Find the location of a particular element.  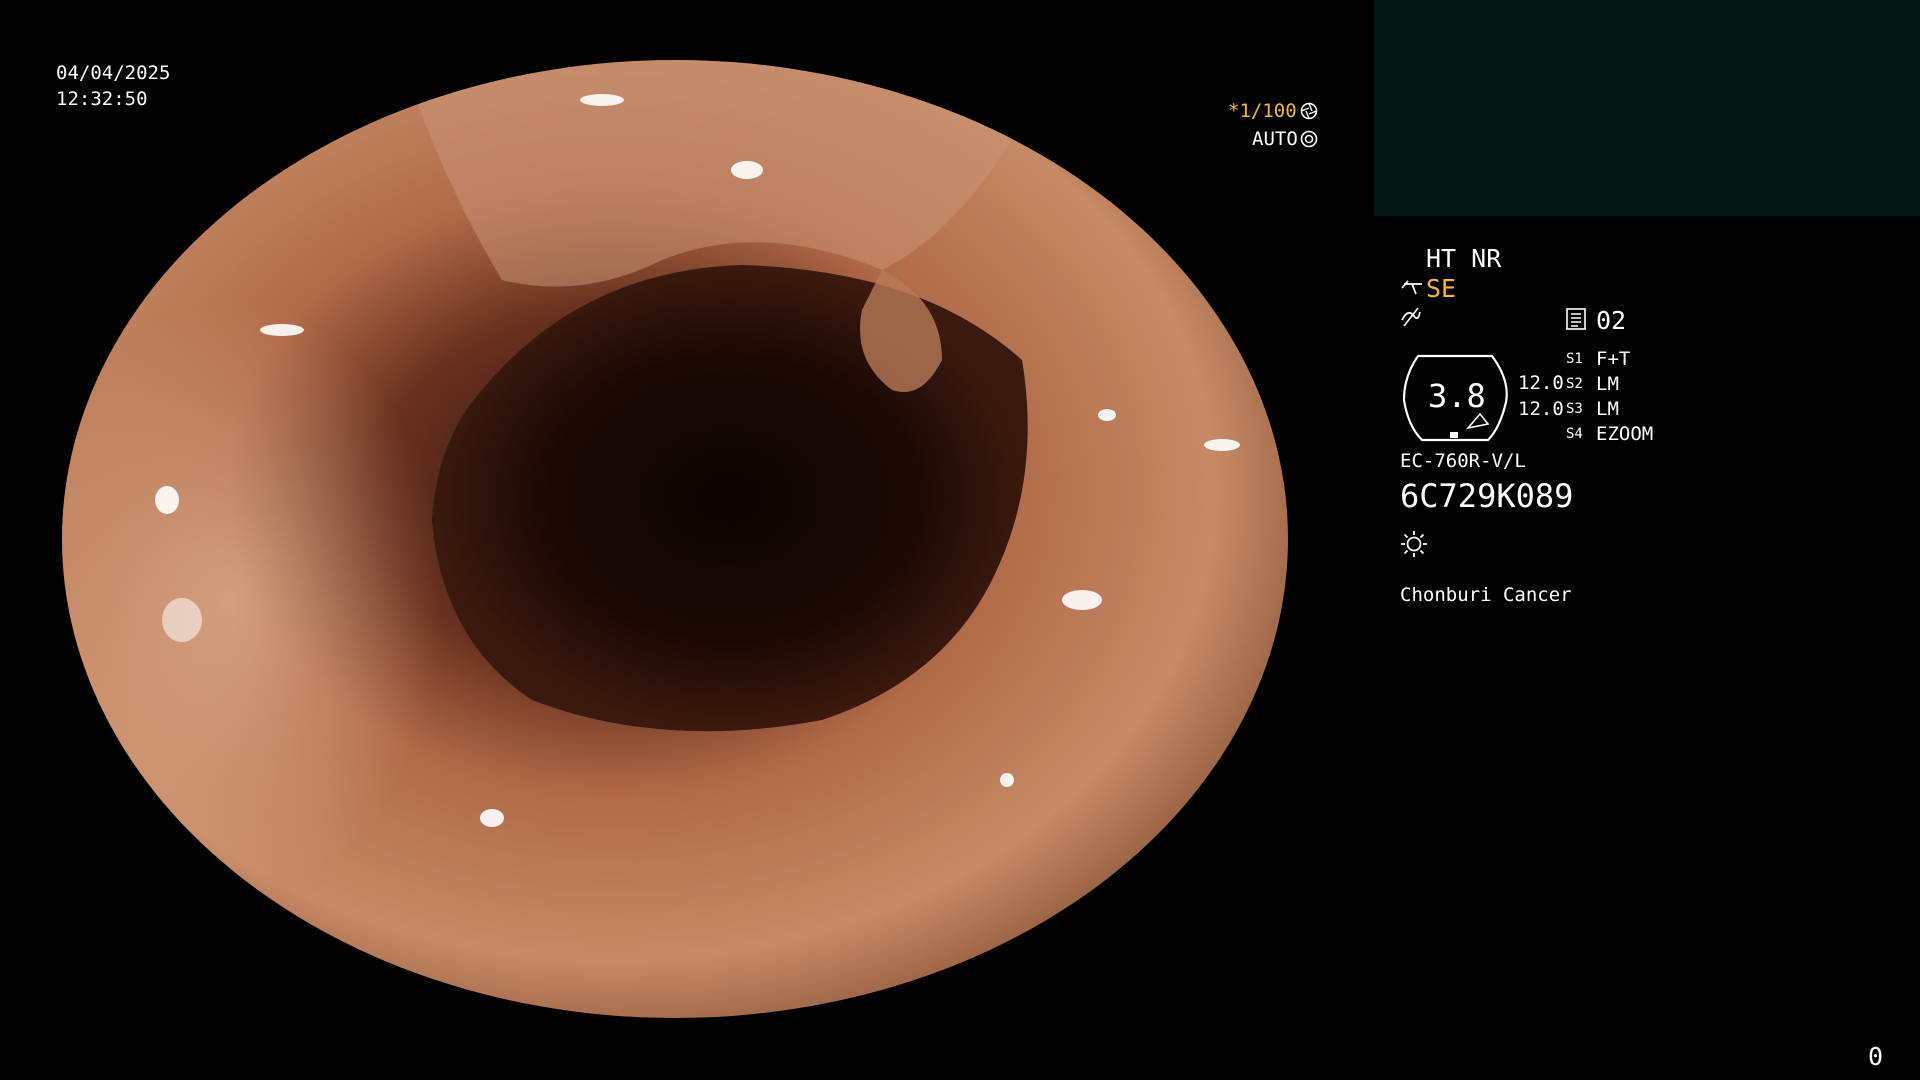

ht-nr-label: HT NR is located at coordinates (1464, 258).